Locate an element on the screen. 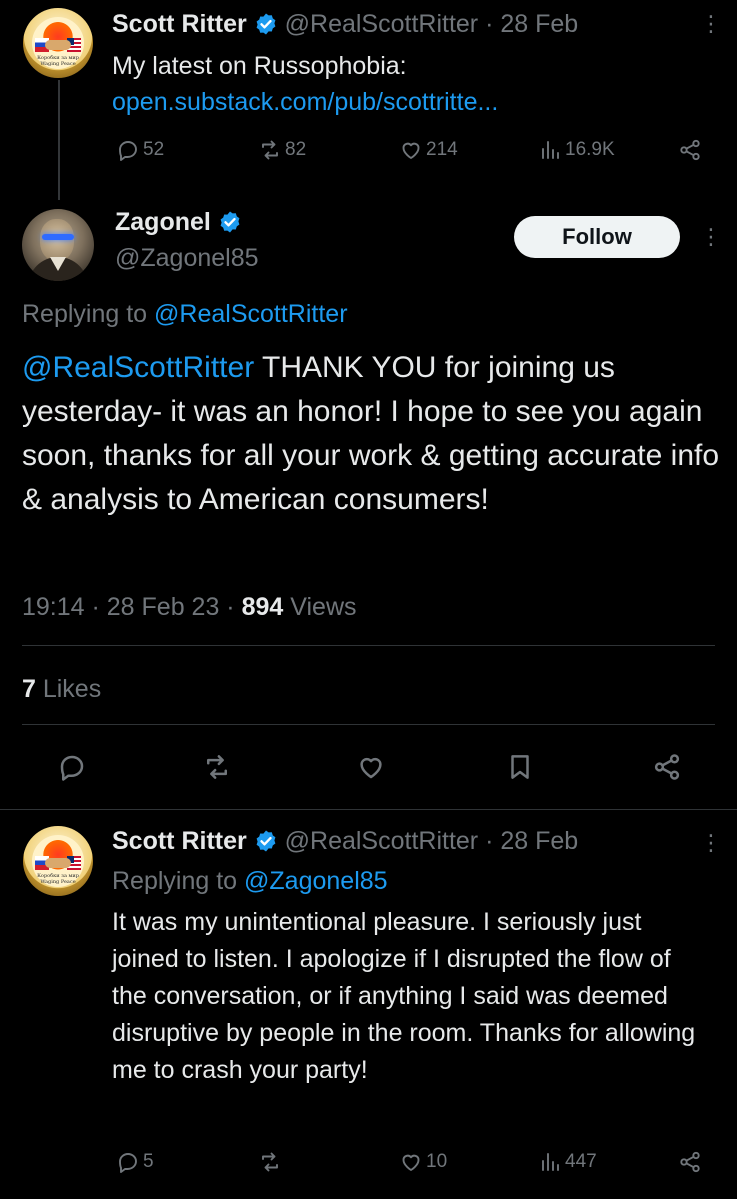 This screenshot has width=737, height=1199. tweet-text: My latest on Russophobia: is located at coordinates (259, 66).